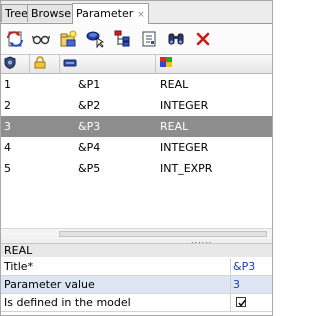  Describe the element at coordinates (136, 39) in the screenshot. I see `toolbar` at that location.